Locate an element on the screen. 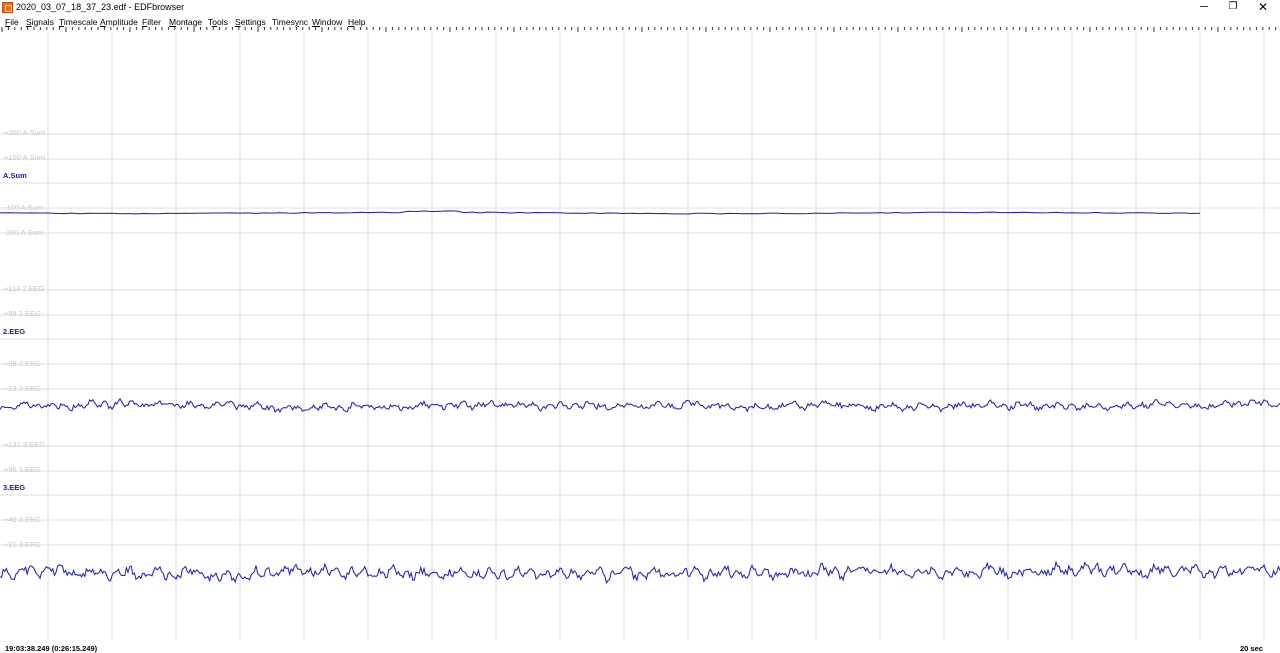  menu-settings: Settings is located at coordinates (250, 22).